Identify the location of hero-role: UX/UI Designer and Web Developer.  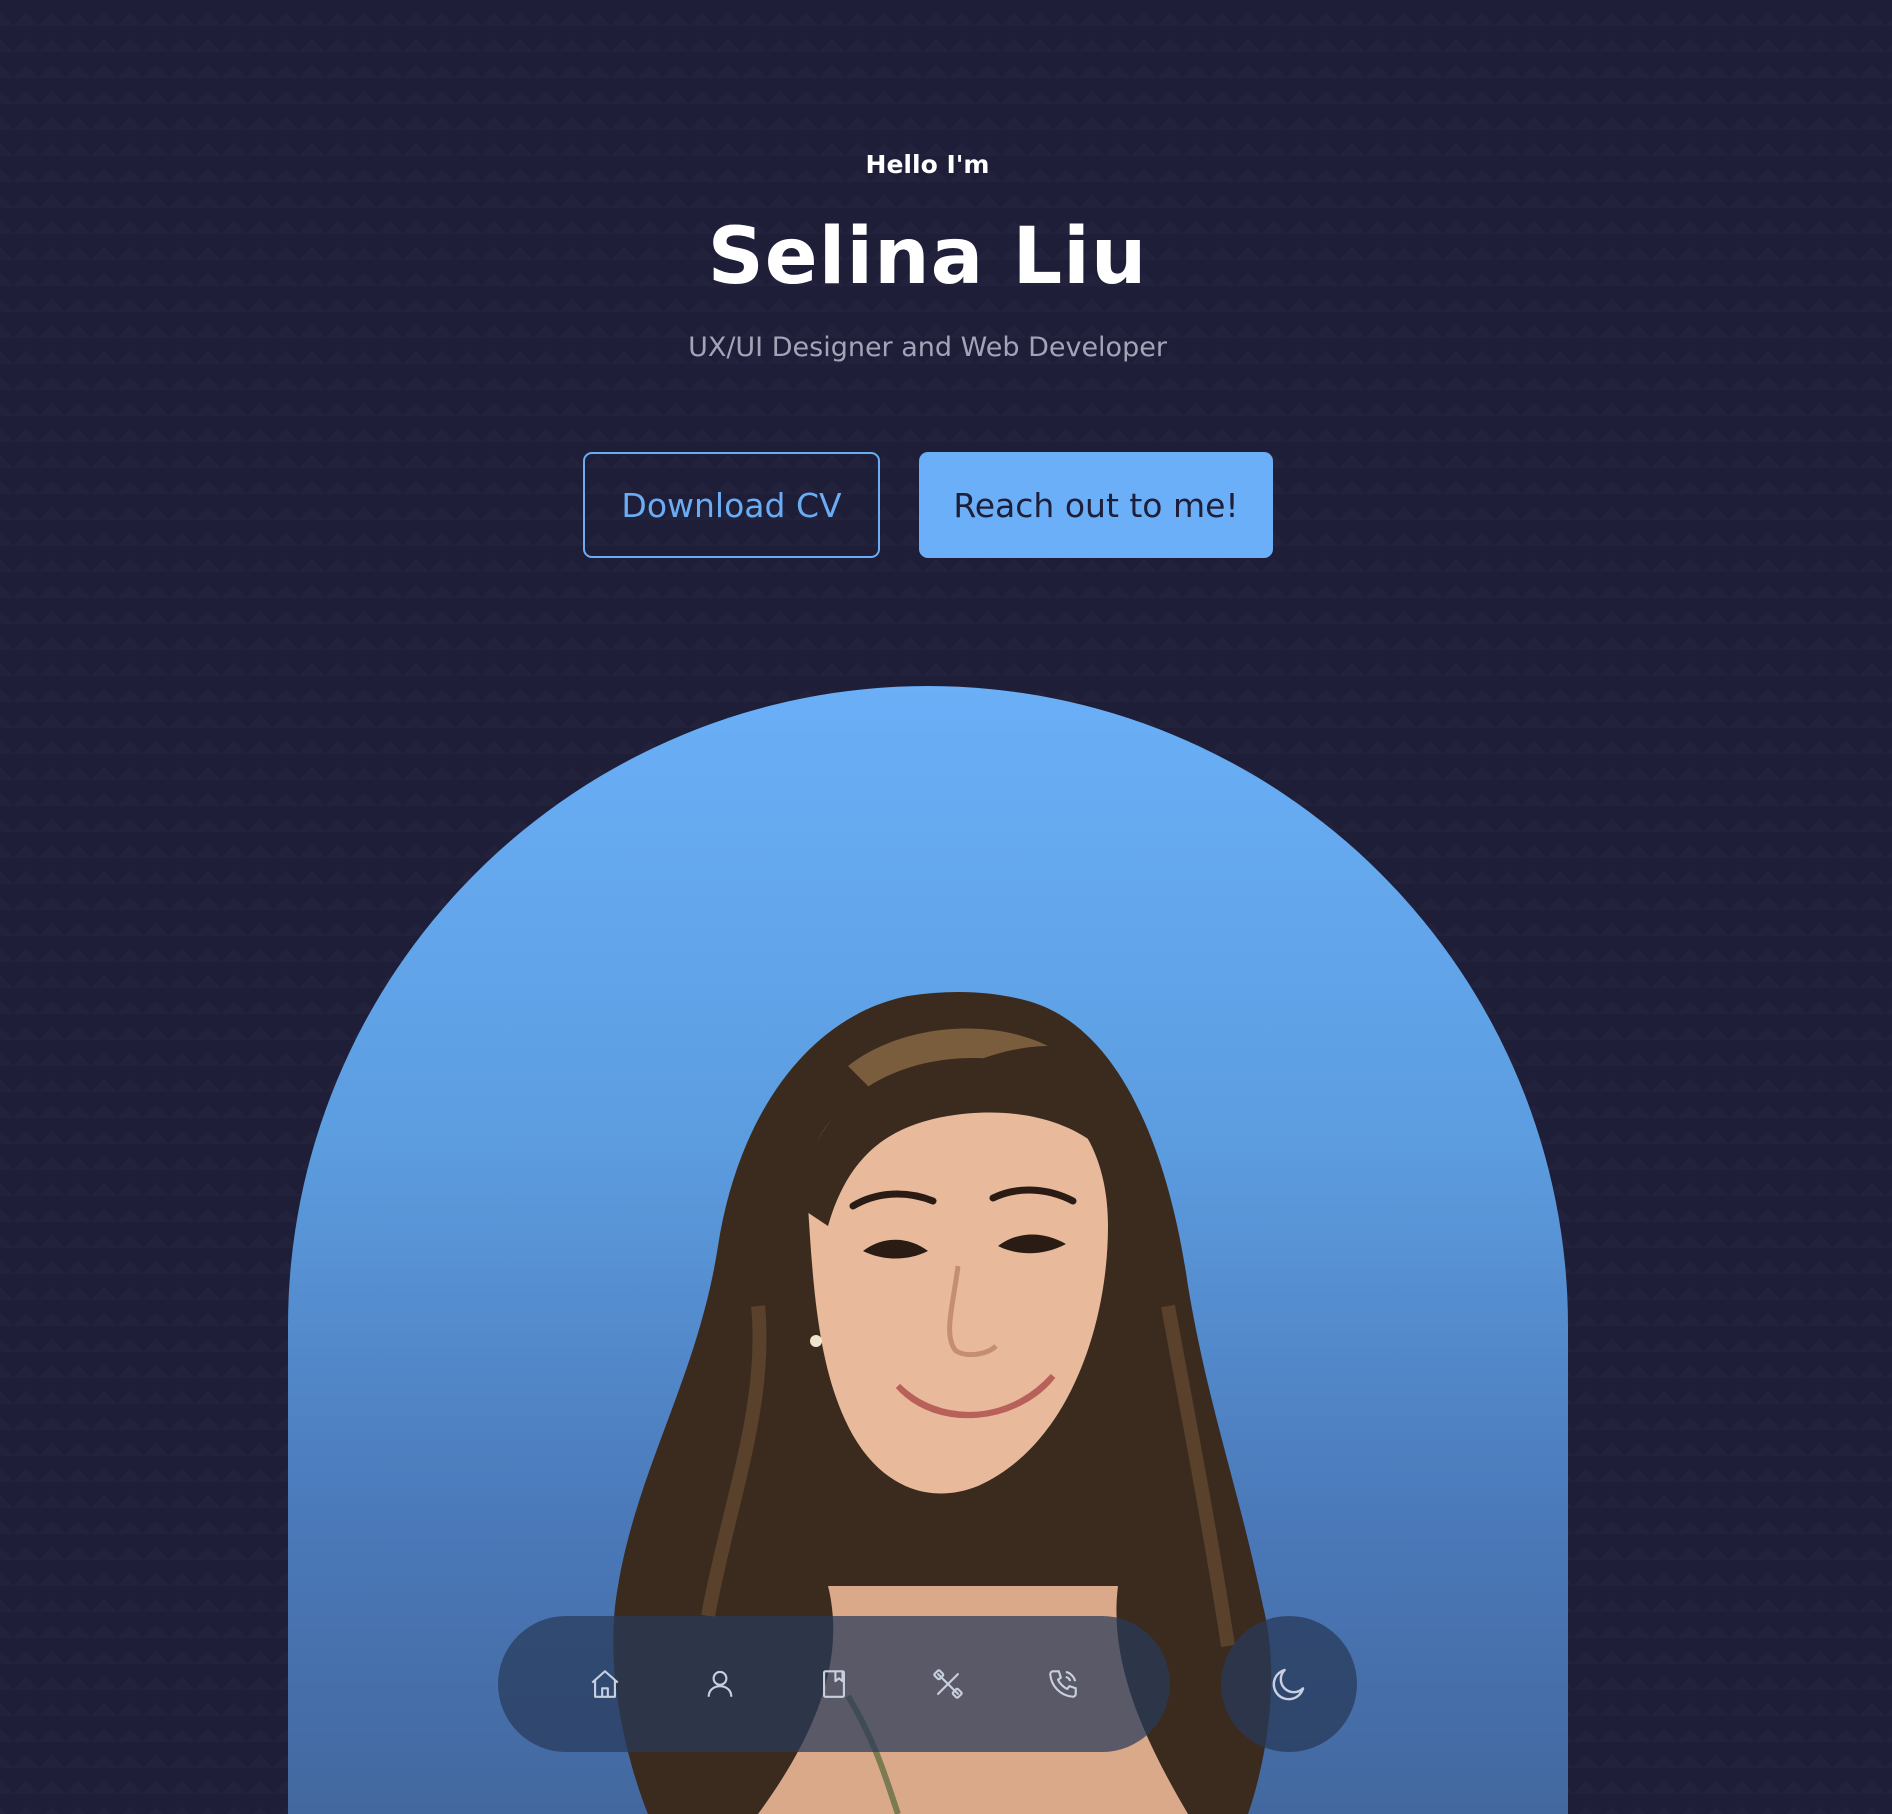
(927, 347).